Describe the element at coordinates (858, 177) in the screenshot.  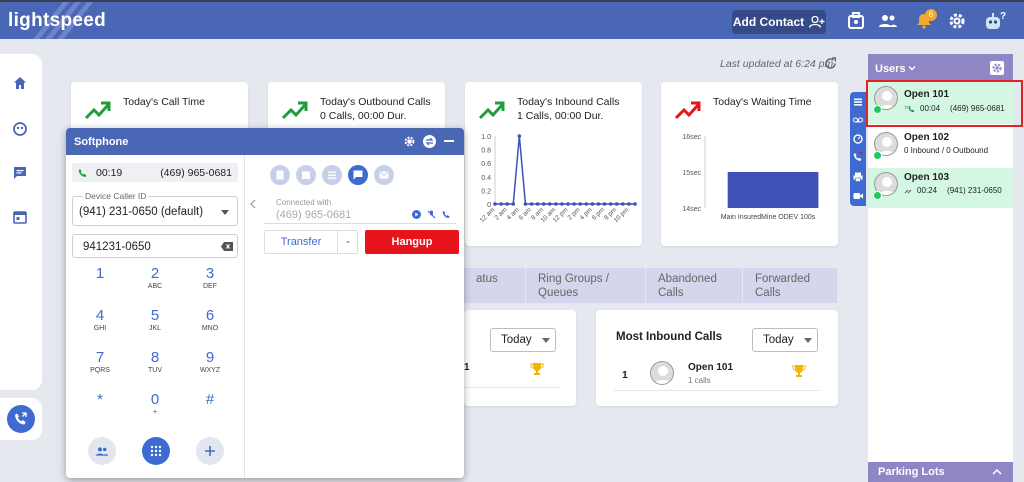
I see `printer-icon` at that location.